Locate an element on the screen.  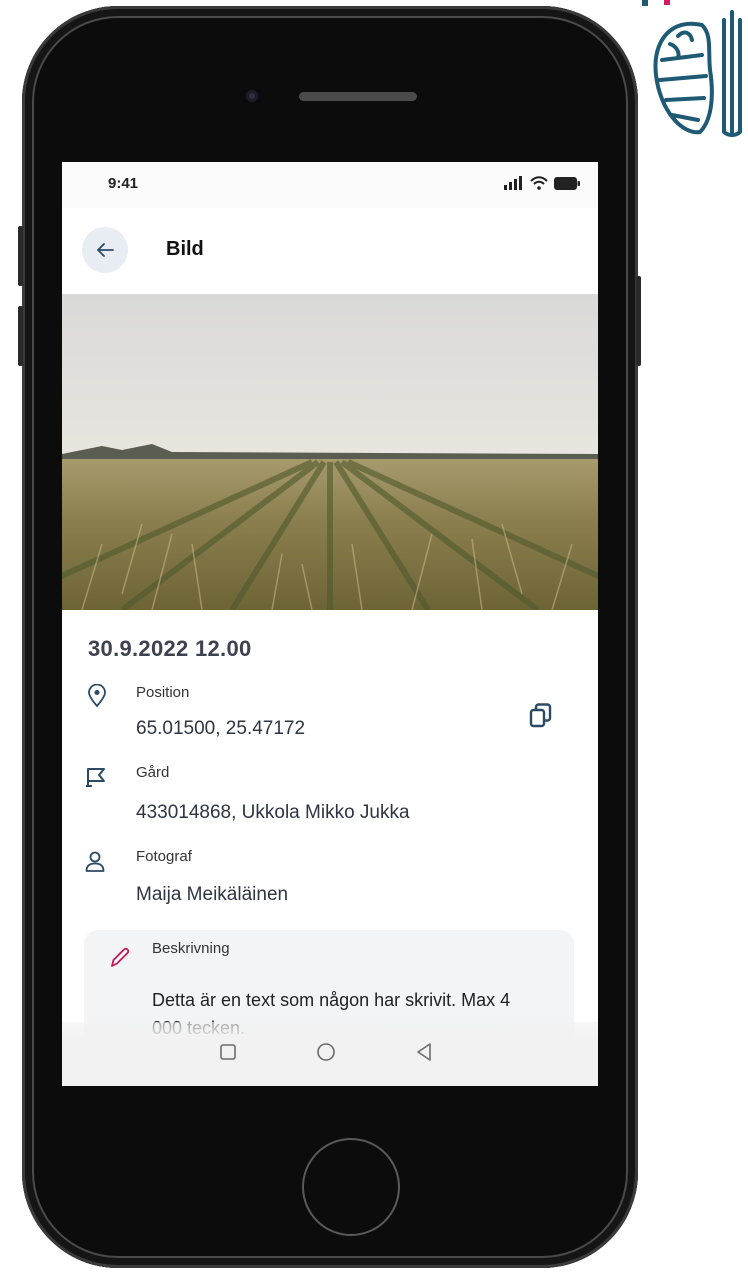
pencil-icon is located at coordinates (120, 958).